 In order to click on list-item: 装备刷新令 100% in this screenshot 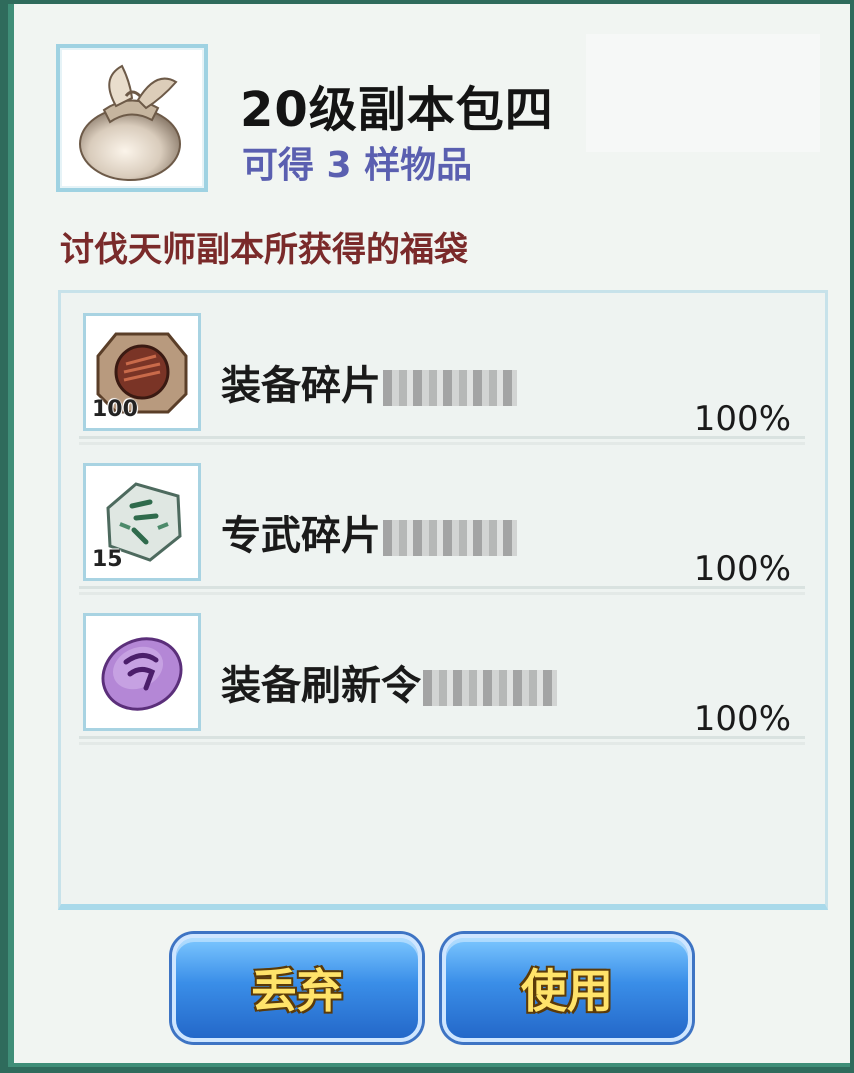, I will do `click(442, 677)`.